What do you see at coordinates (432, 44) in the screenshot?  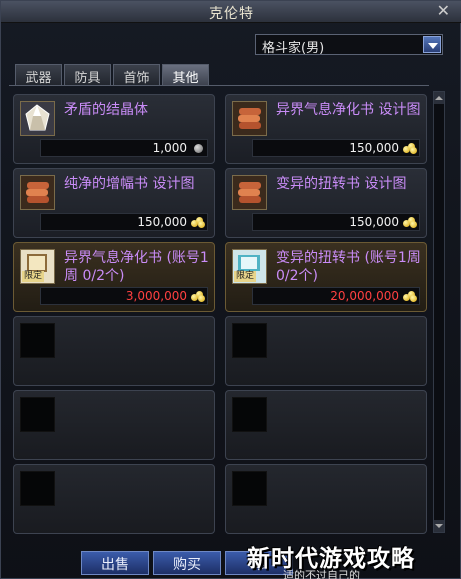 I see `chevron-down-icon` at bounding box center [432, 44].